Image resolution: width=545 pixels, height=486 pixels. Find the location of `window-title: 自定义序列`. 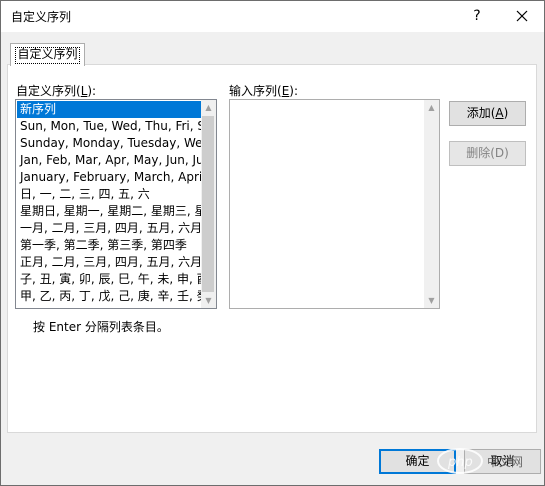

window-title: 自定义序列 is located at coordinates (41, 17).